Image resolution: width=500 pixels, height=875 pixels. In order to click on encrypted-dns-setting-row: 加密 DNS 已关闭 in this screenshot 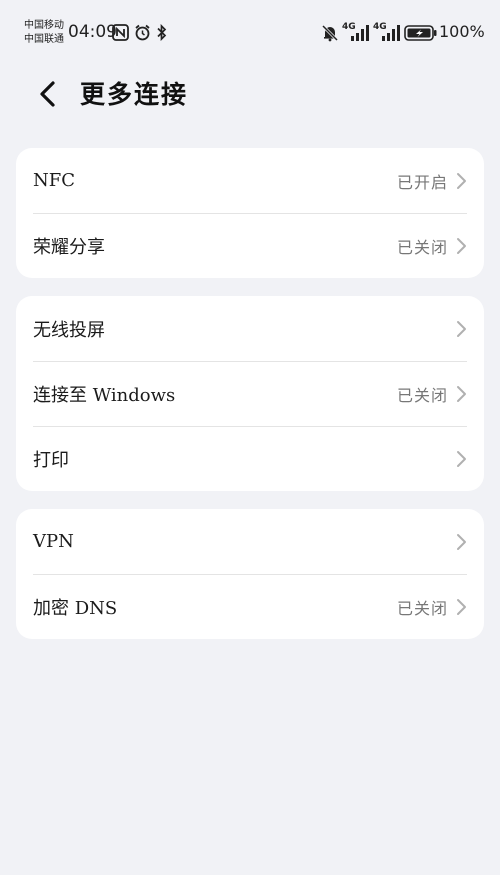, I will do `click(250, 606)`.